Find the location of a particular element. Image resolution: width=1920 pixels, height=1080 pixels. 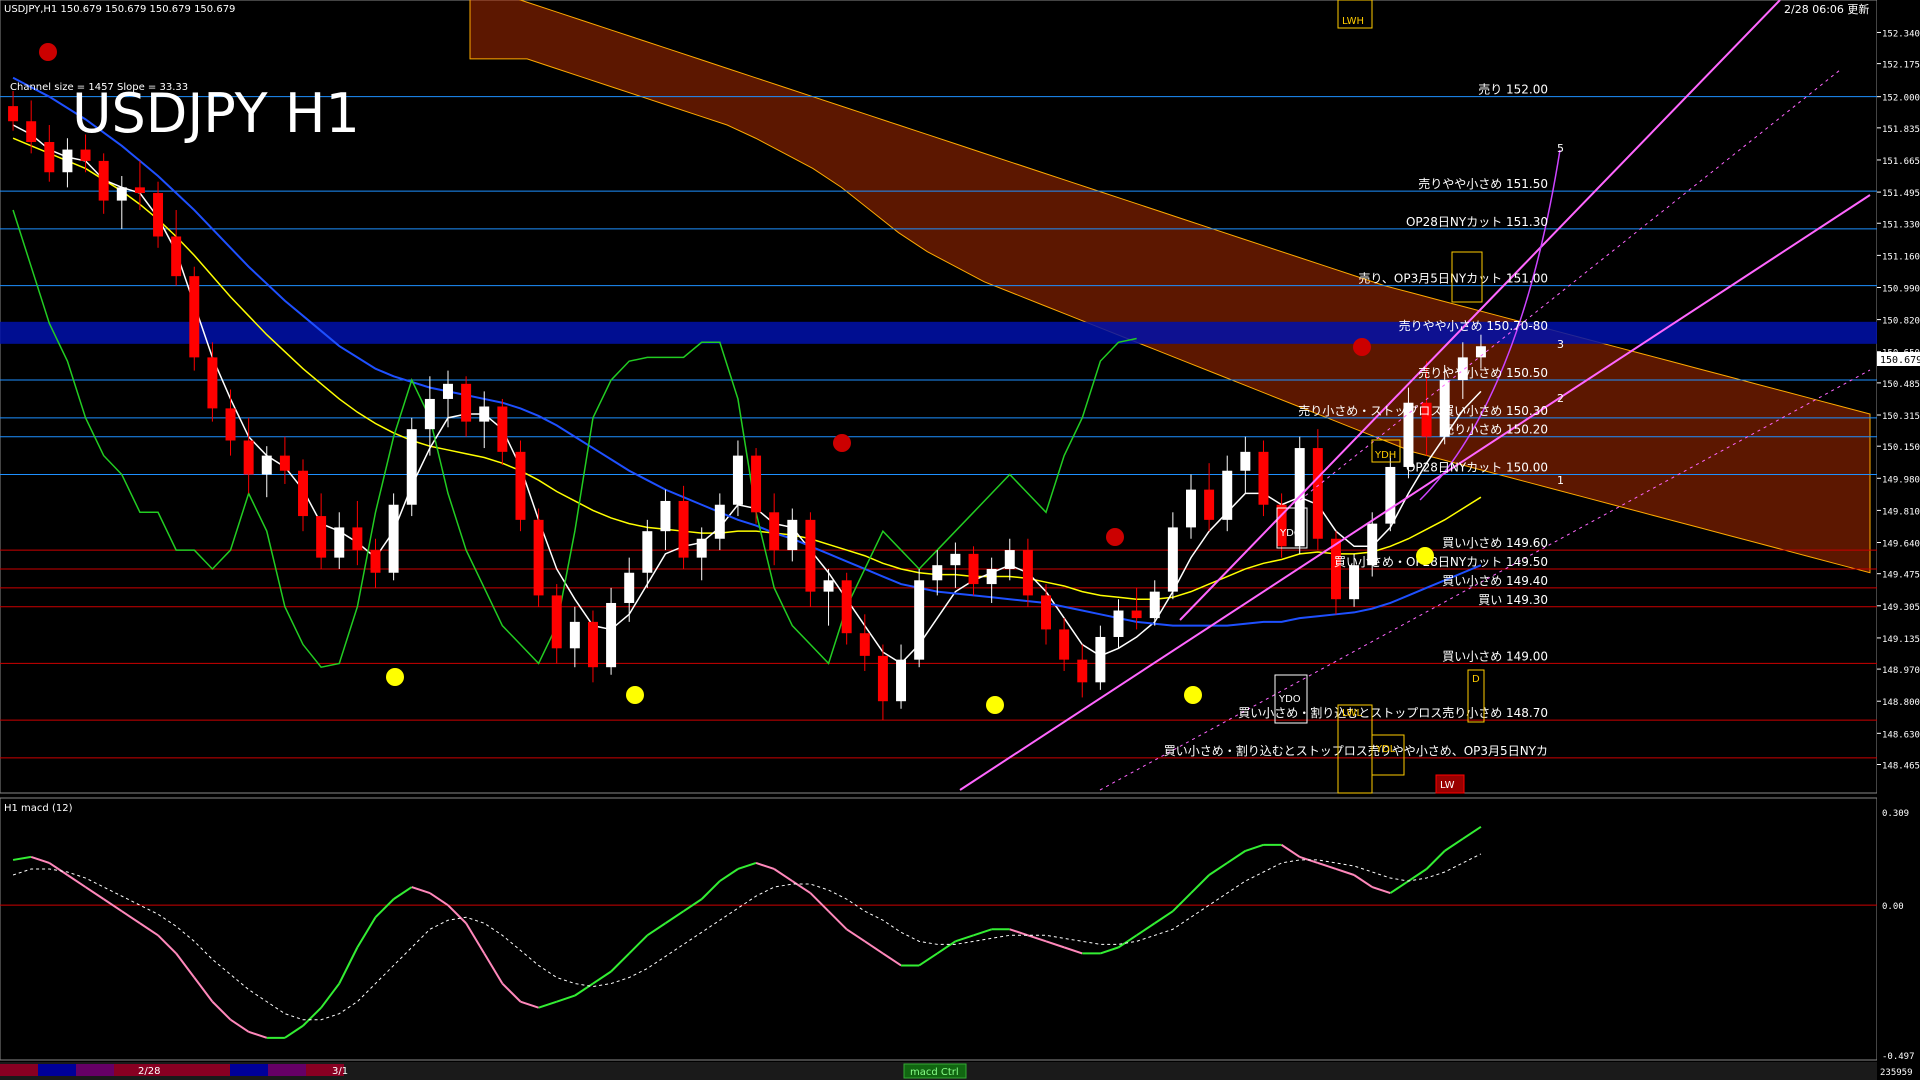

level-label: 売りやや小さめ 150.70-80 is located at coordinates (1473, 325).